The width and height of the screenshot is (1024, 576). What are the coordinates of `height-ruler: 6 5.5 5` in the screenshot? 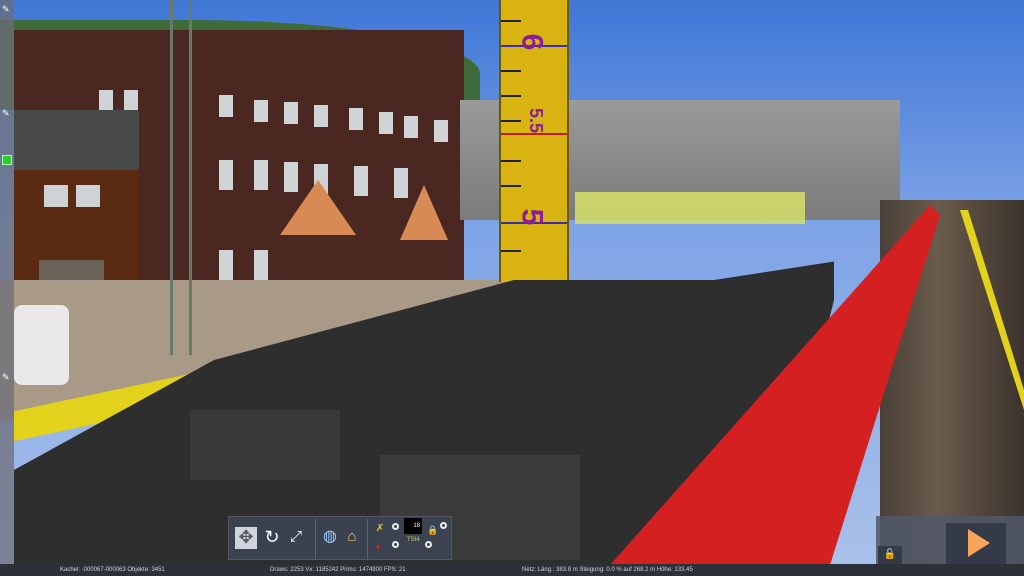 It's located at (534, 141).